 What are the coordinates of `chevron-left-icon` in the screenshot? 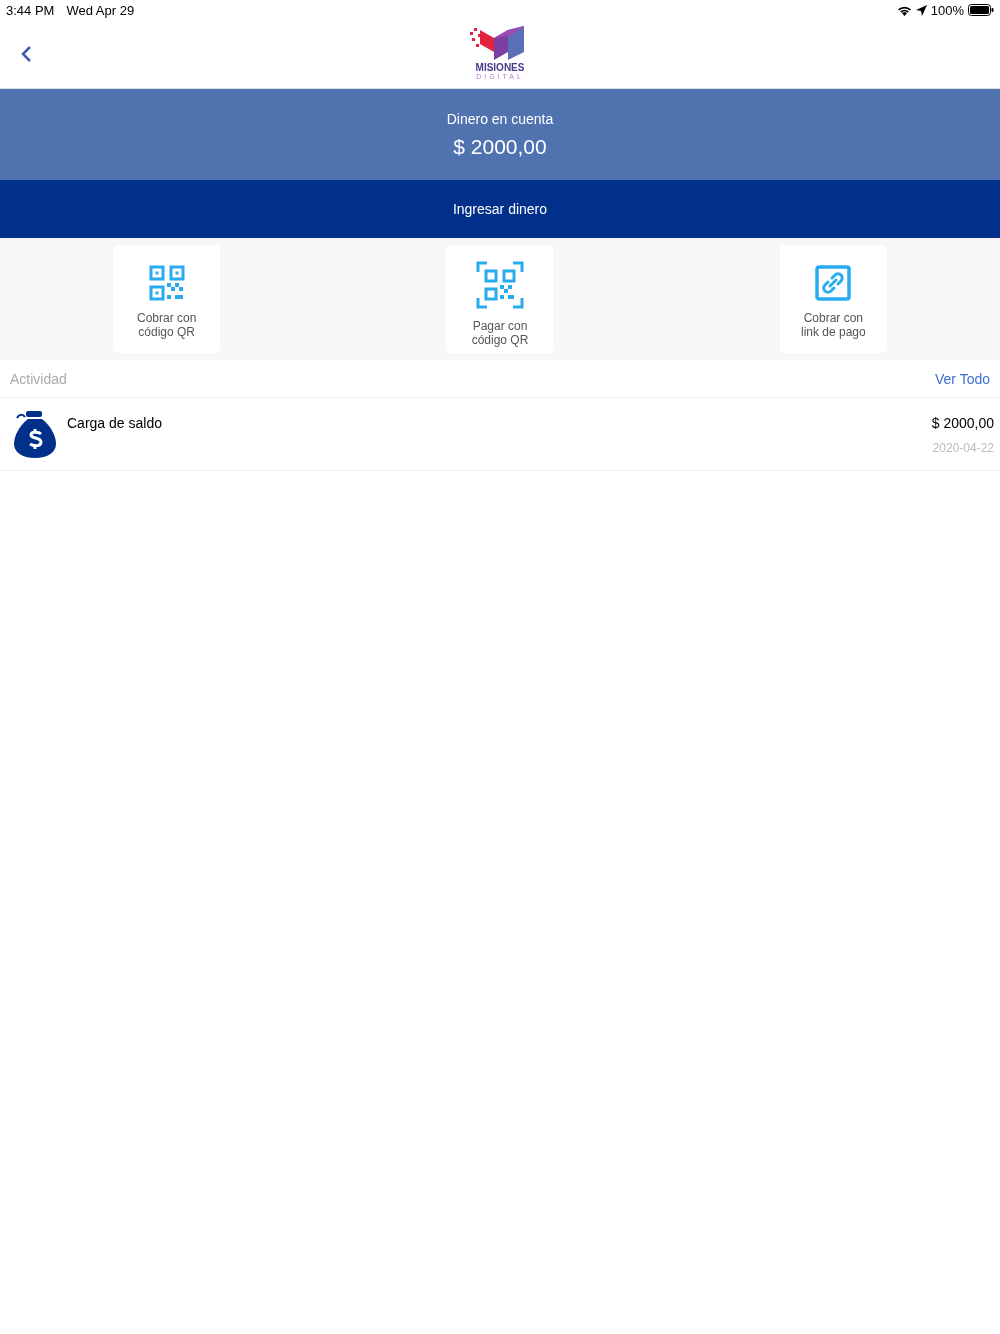 It's located at (26, 54).